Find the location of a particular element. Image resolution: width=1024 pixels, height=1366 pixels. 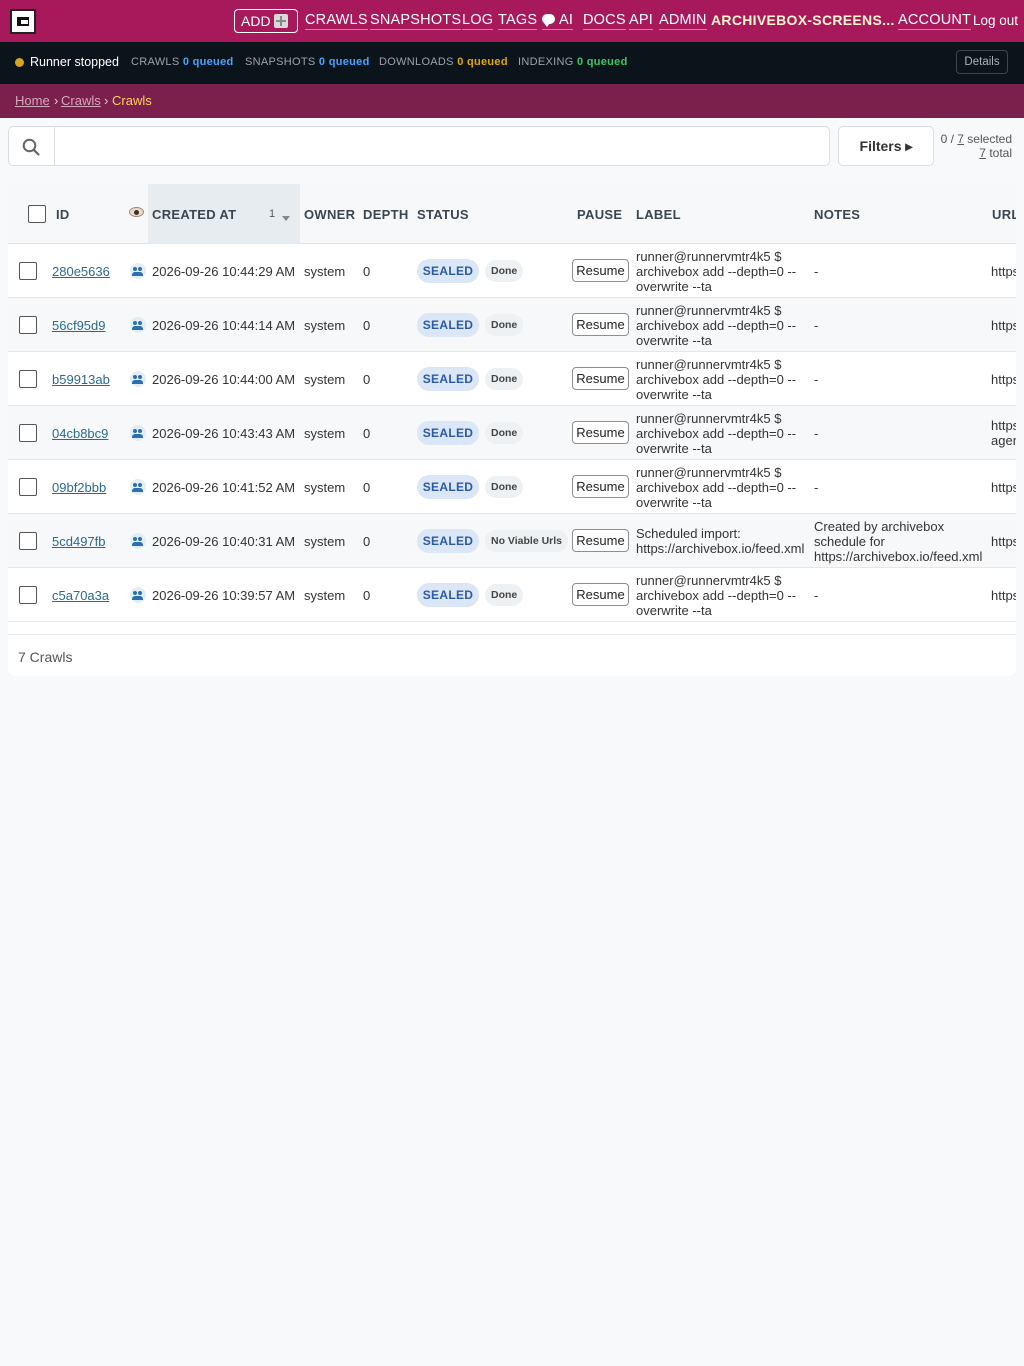

indexing-queue-status: INDEXING 0 queued is located at coordinates (573, 62).